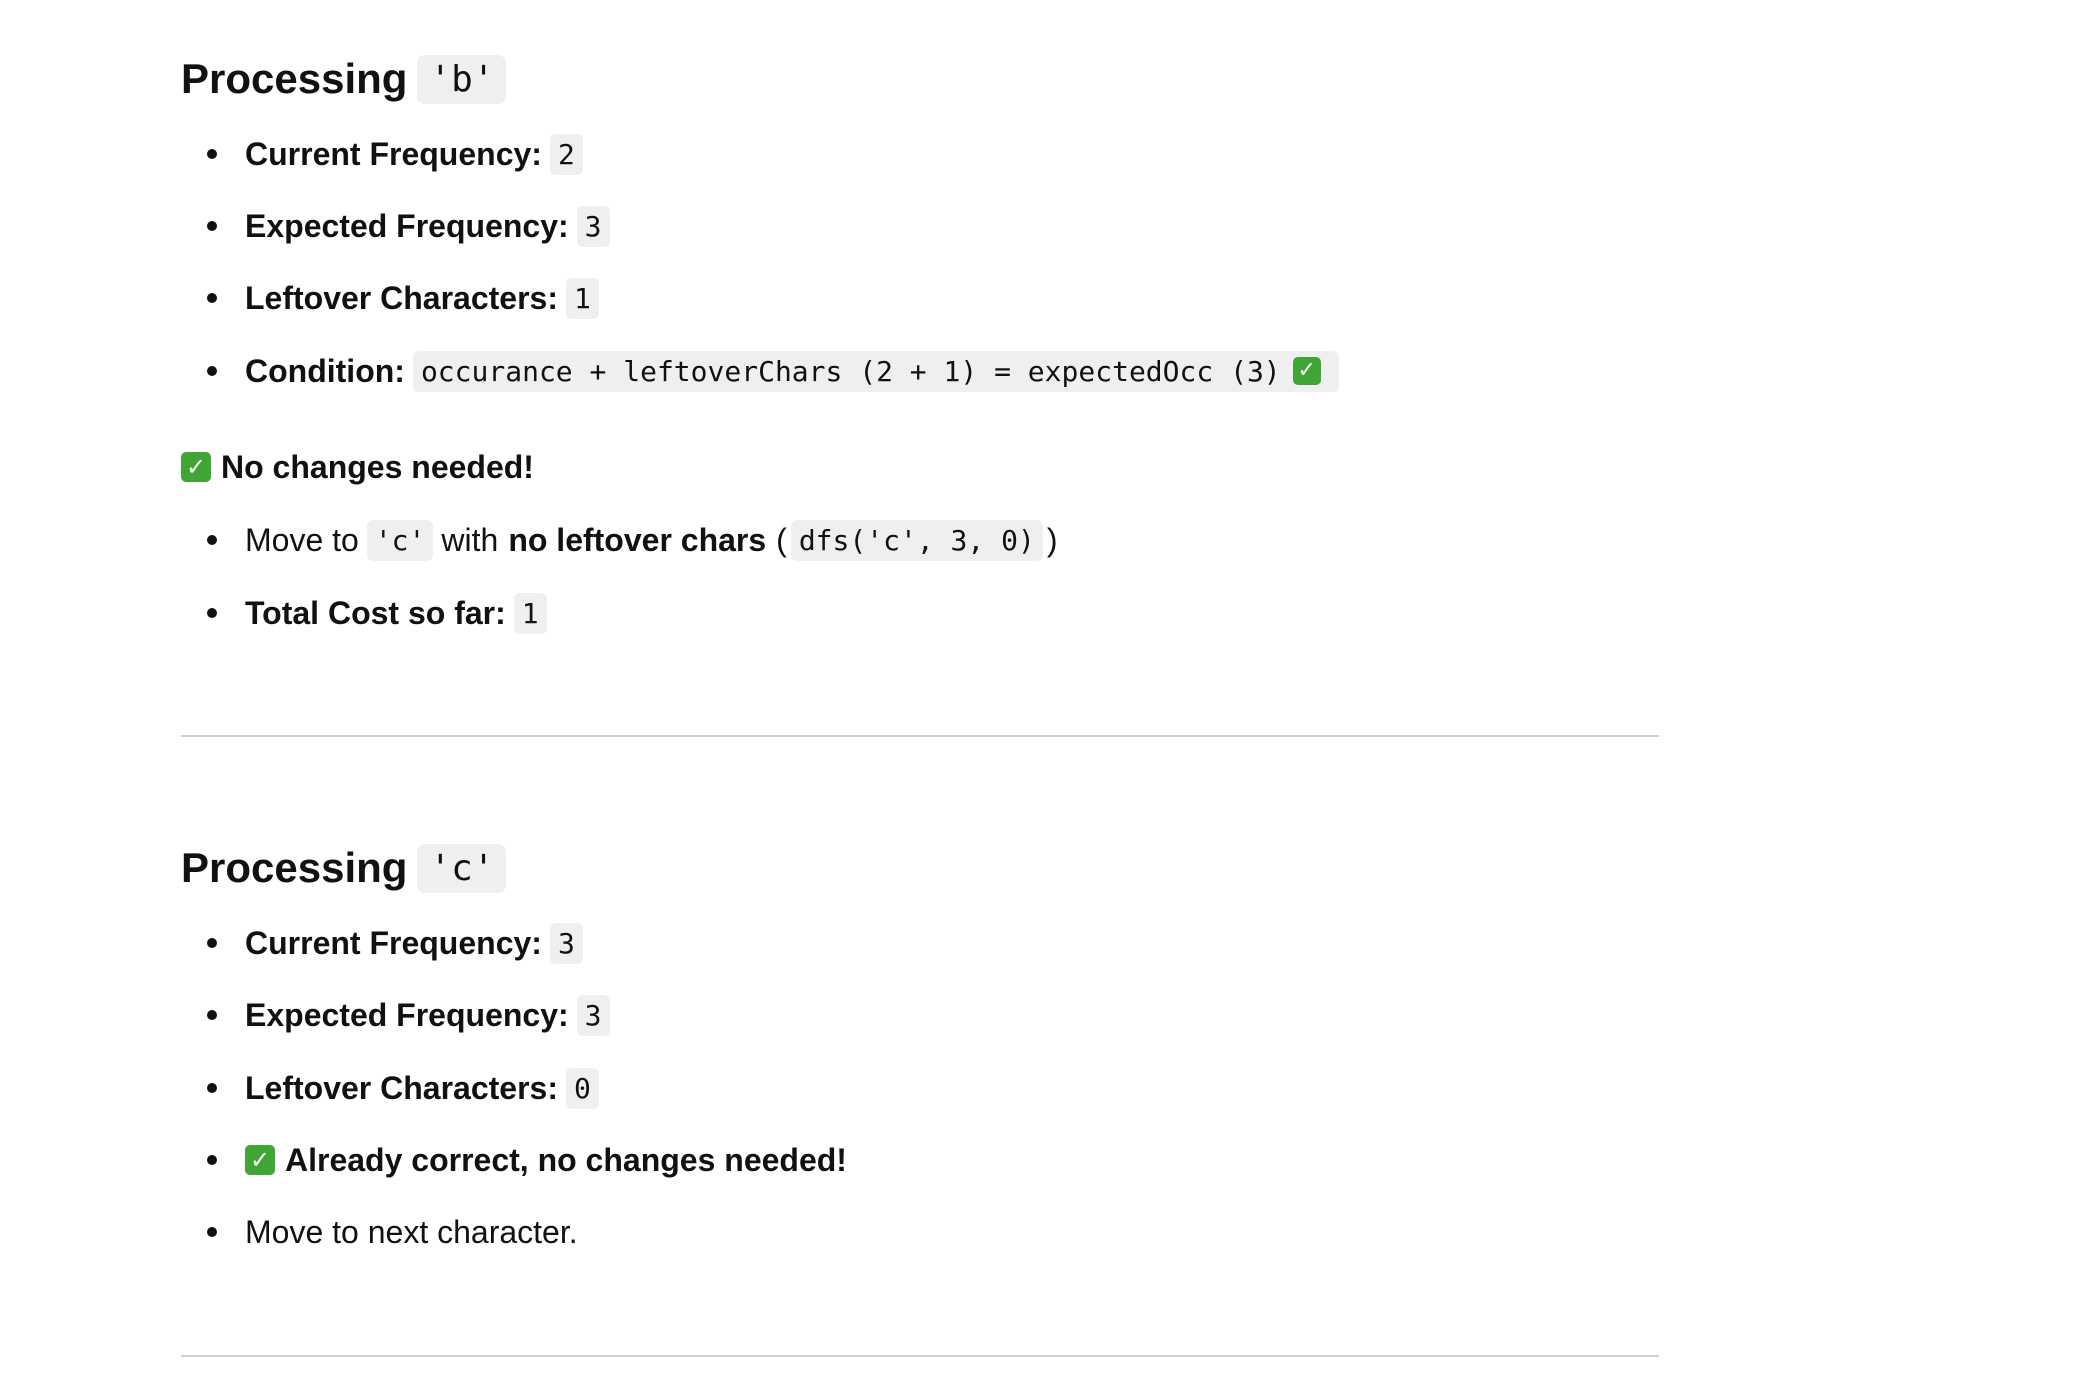 The image size is (2084, 1382). I want to click on section-heading-b: Processing 'b', so click(344, 79).